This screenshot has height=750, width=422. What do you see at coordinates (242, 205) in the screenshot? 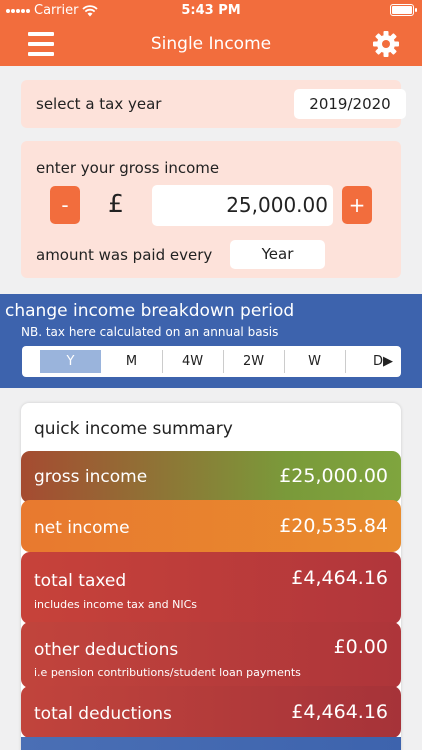
I see `gross-income-input: 25,000.00` at bounding box center [242, 205].